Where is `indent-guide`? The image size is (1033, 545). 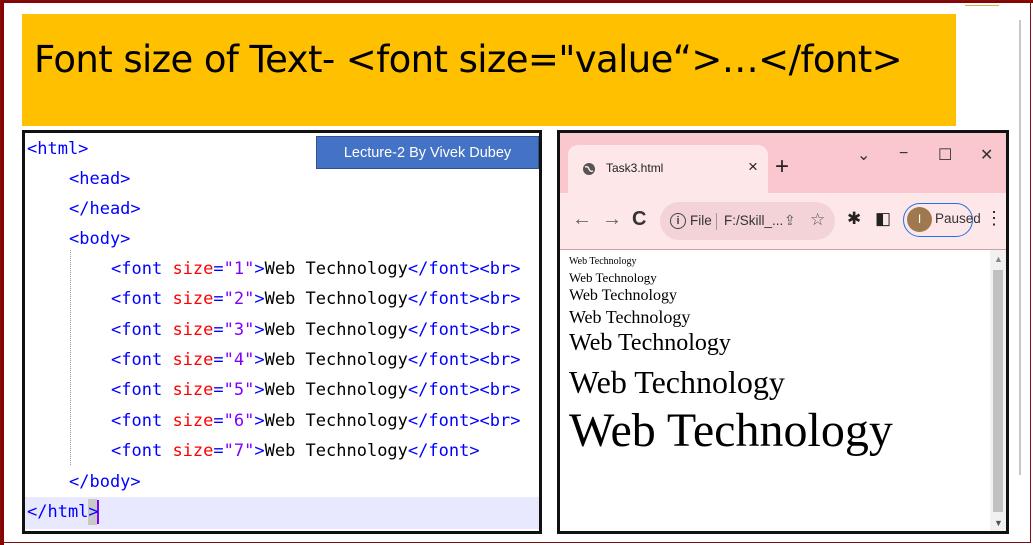
indent-guide is located at coordinates (70, 357).